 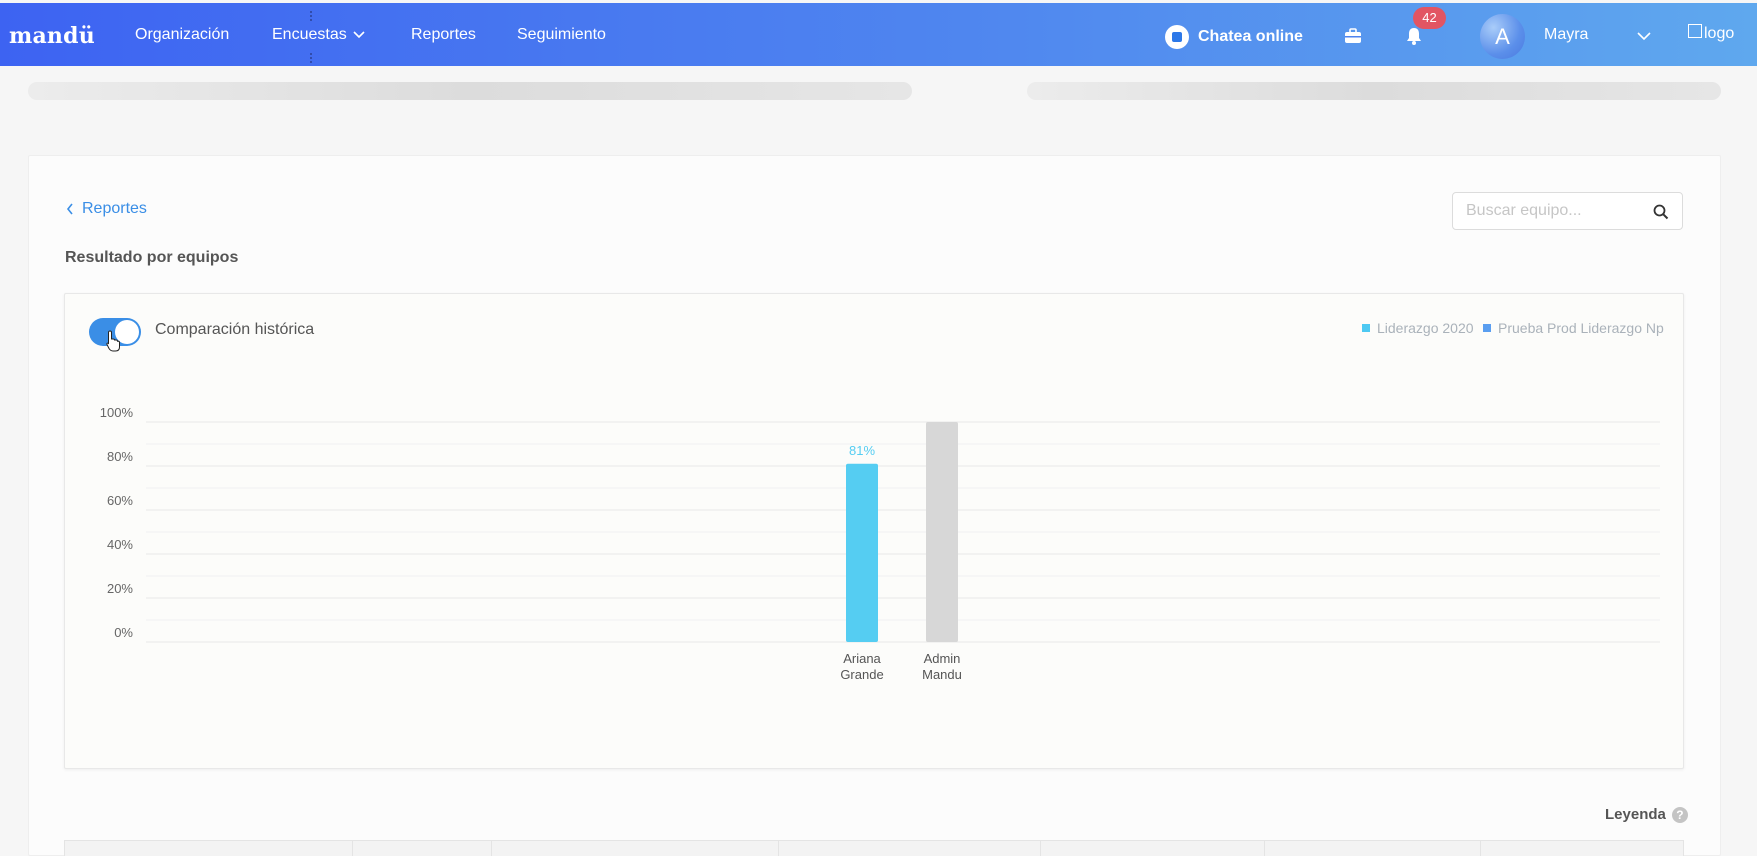 I want to click on nav-item-reportes: Reportes, so click(x=443, y=35).